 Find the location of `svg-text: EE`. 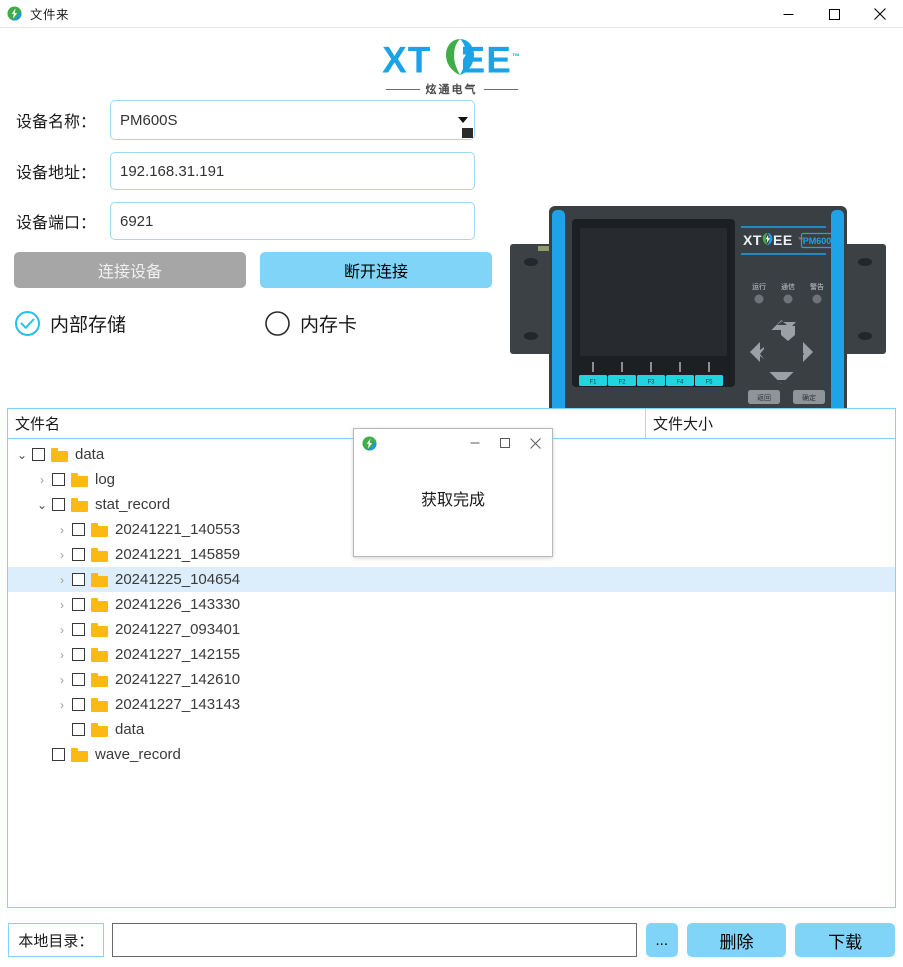

svg-text: EE is located at coordinates (783, 240).